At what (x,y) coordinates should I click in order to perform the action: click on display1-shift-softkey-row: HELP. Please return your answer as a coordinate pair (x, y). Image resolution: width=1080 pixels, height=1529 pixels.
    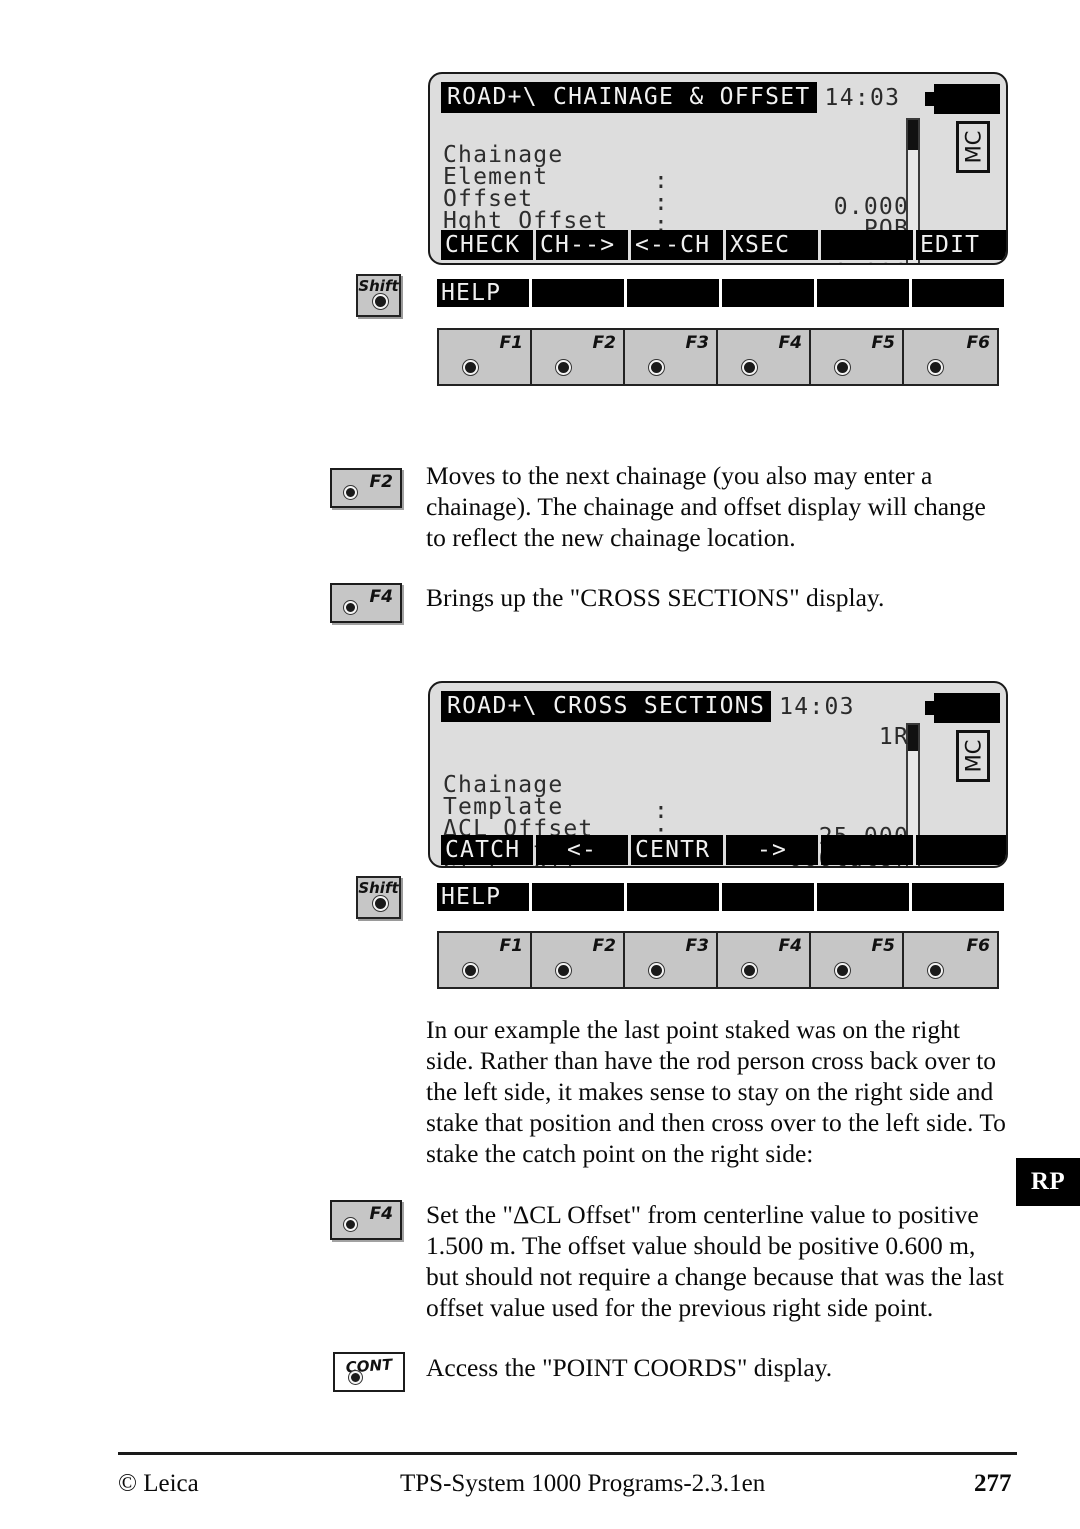
    Looking at the image, I should click on (720, 293).